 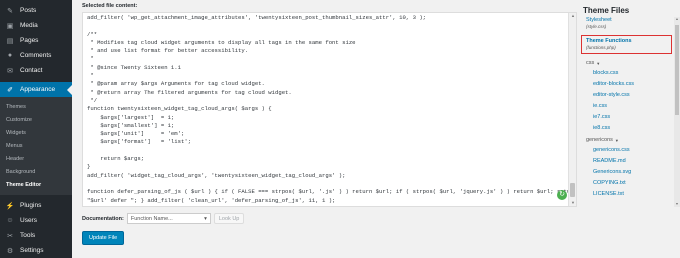 I want to click on selected-file-label: Selected file content:, so click(x=110, y=6).